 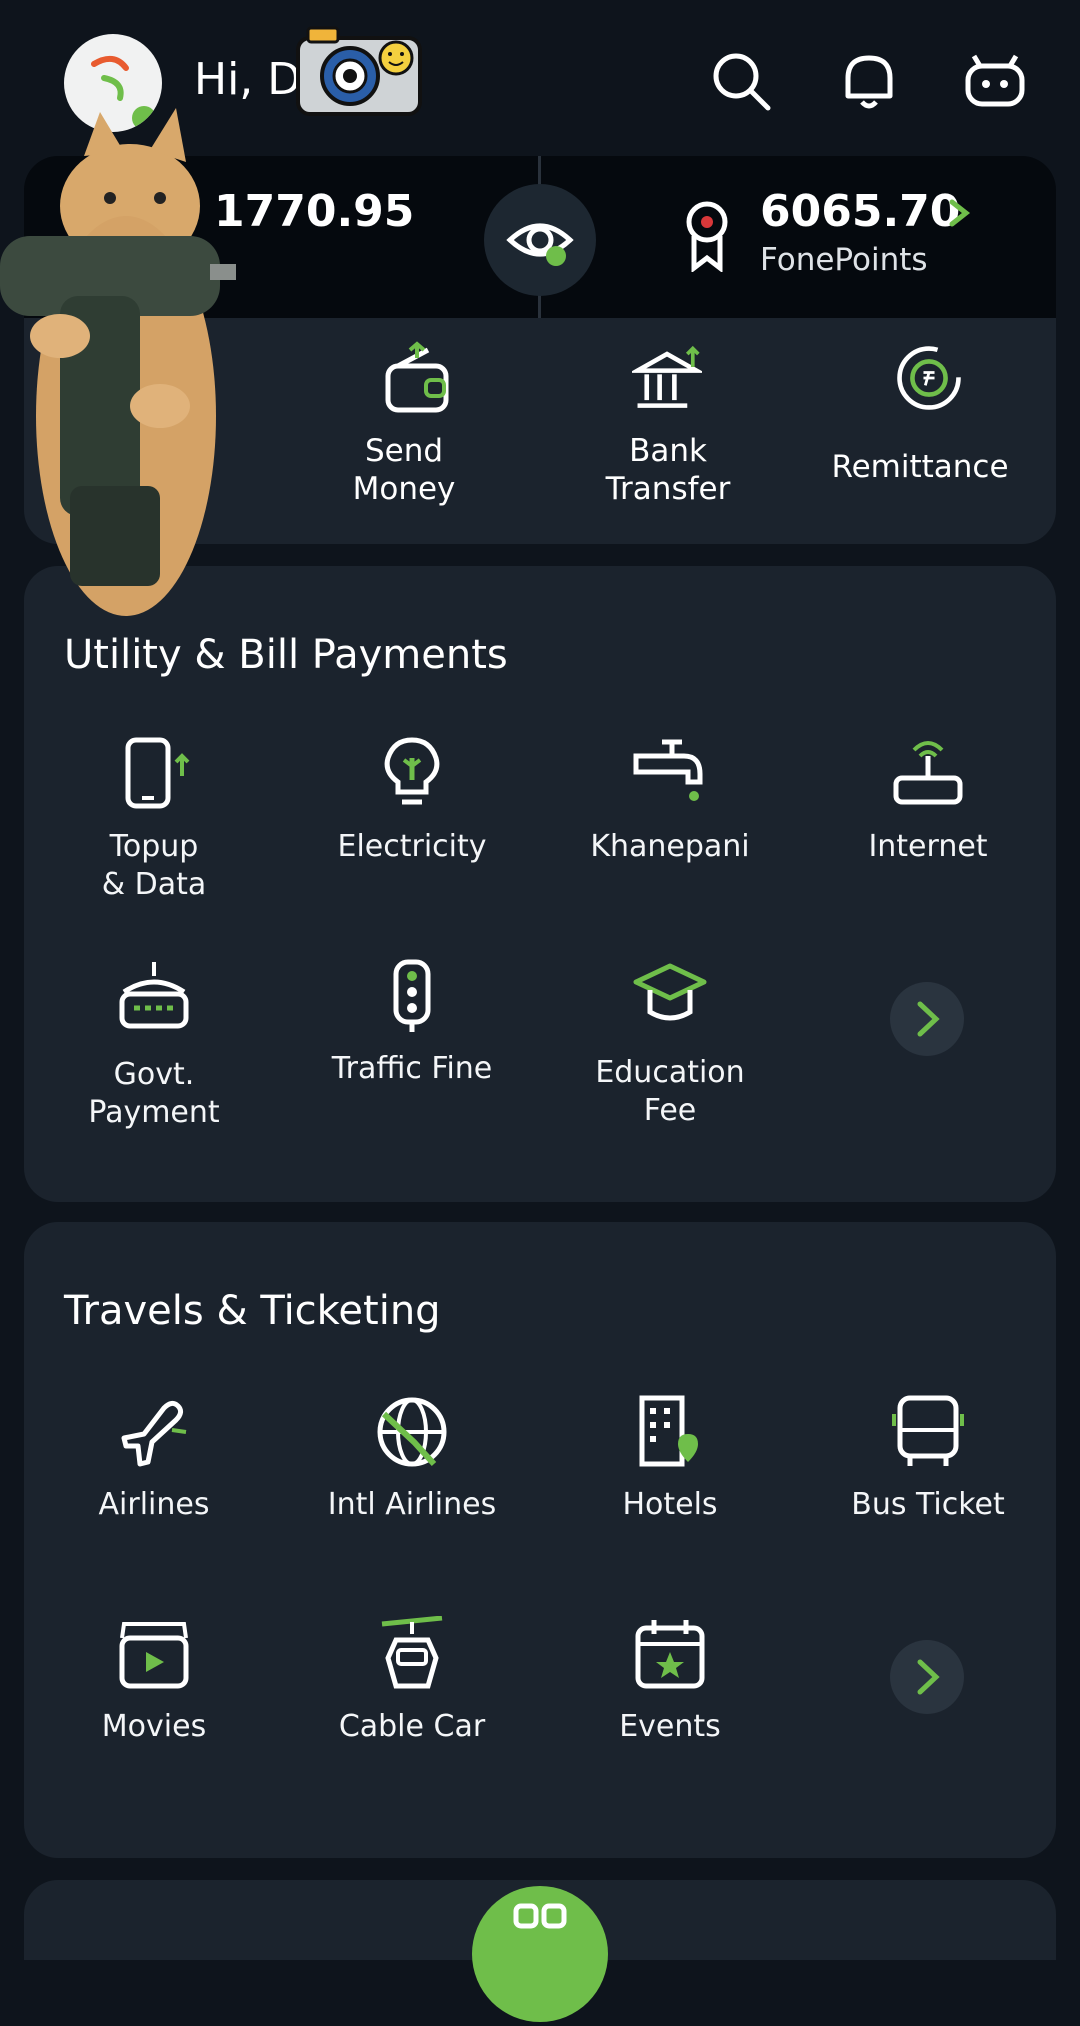 I want to click on travel-more-button, so click(x=927, y=1677).